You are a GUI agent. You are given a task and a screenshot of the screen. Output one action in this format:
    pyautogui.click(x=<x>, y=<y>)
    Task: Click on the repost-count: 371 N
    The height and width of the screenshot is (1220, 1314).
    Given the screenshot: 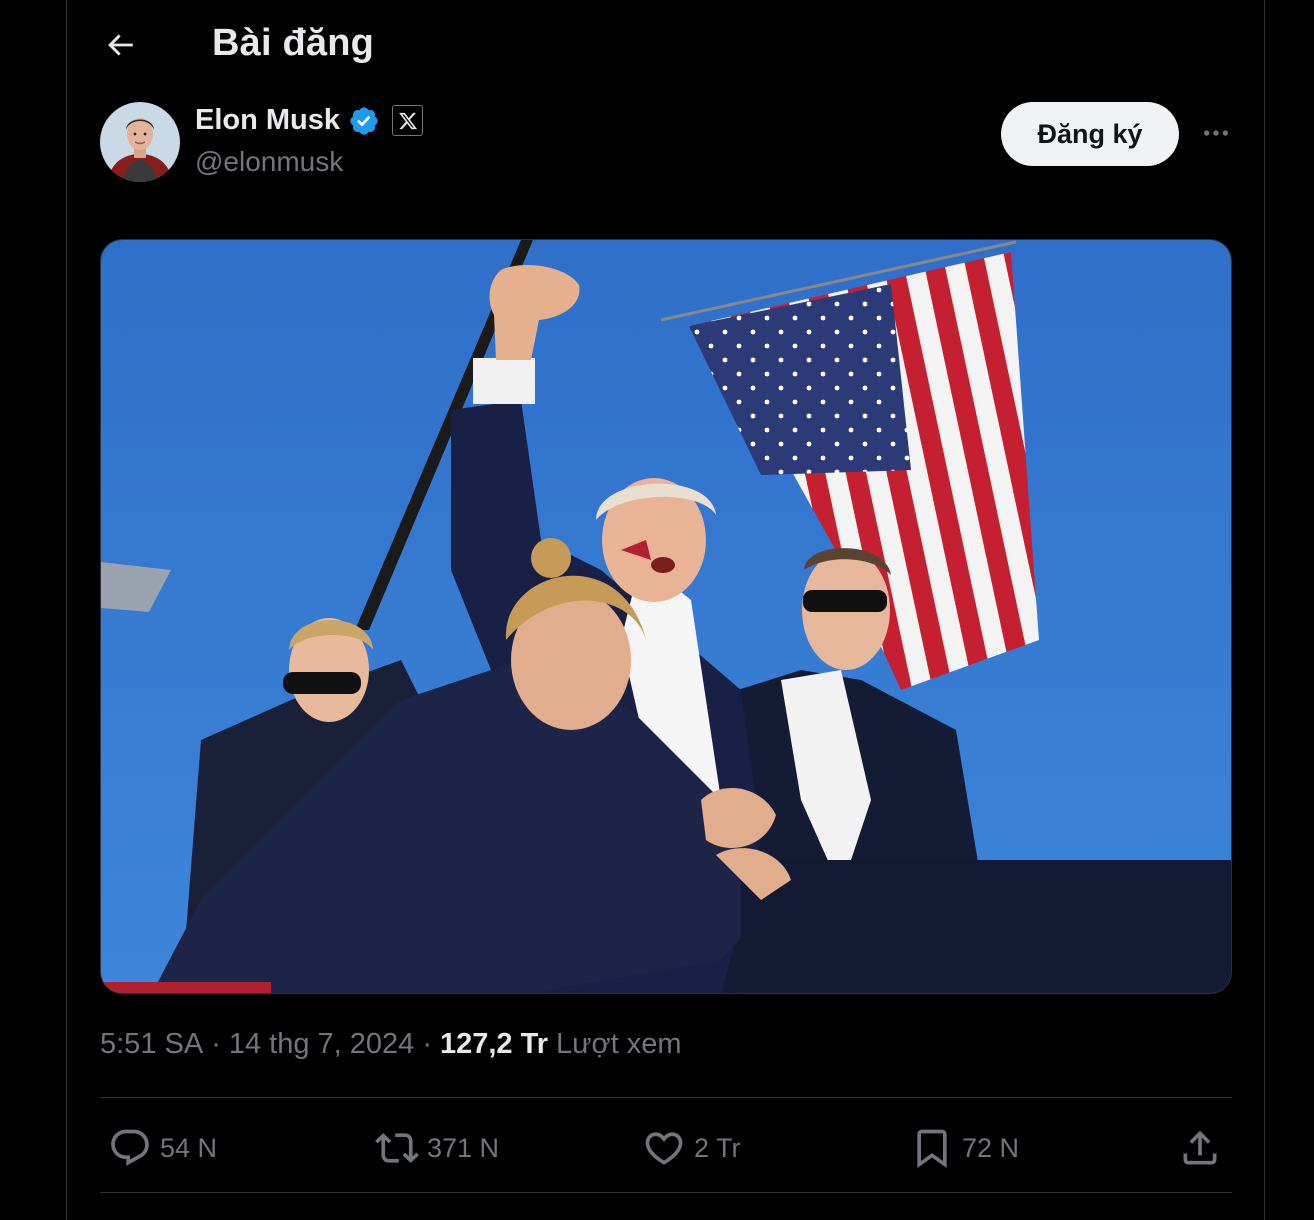 What is the action you would take?
    pyautogui.click(x=463, y=1147)
    